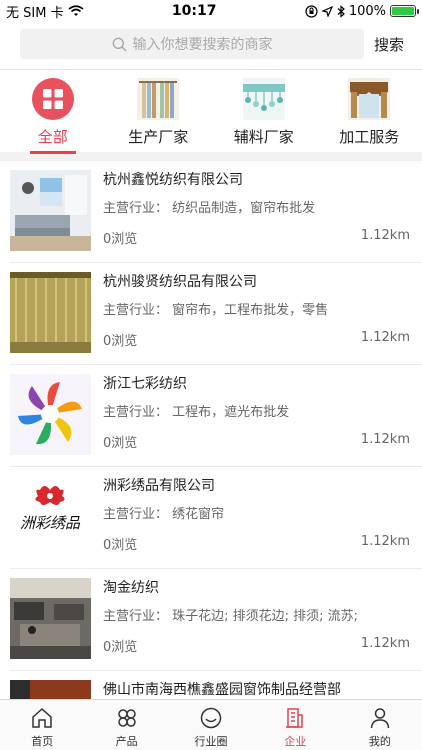  What do you see at coordinates (222, 690) in the screenshot?
I see `company-name: 佛山市南海西樵鑫盛园窗饰制品经营部` at bounding box center [222, 690].